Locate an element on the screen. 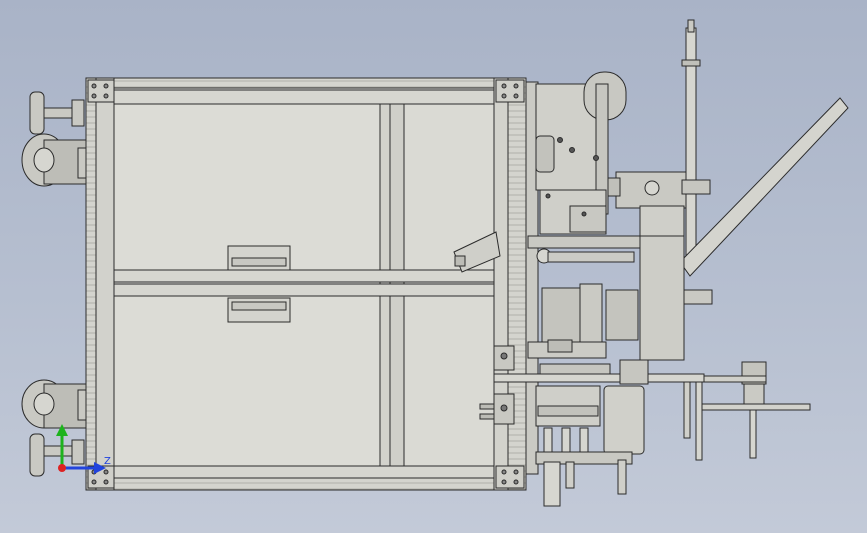 Image resolution: width=867 pixels, height=533 pixels. caster-top is located at coordinates (55, 139).